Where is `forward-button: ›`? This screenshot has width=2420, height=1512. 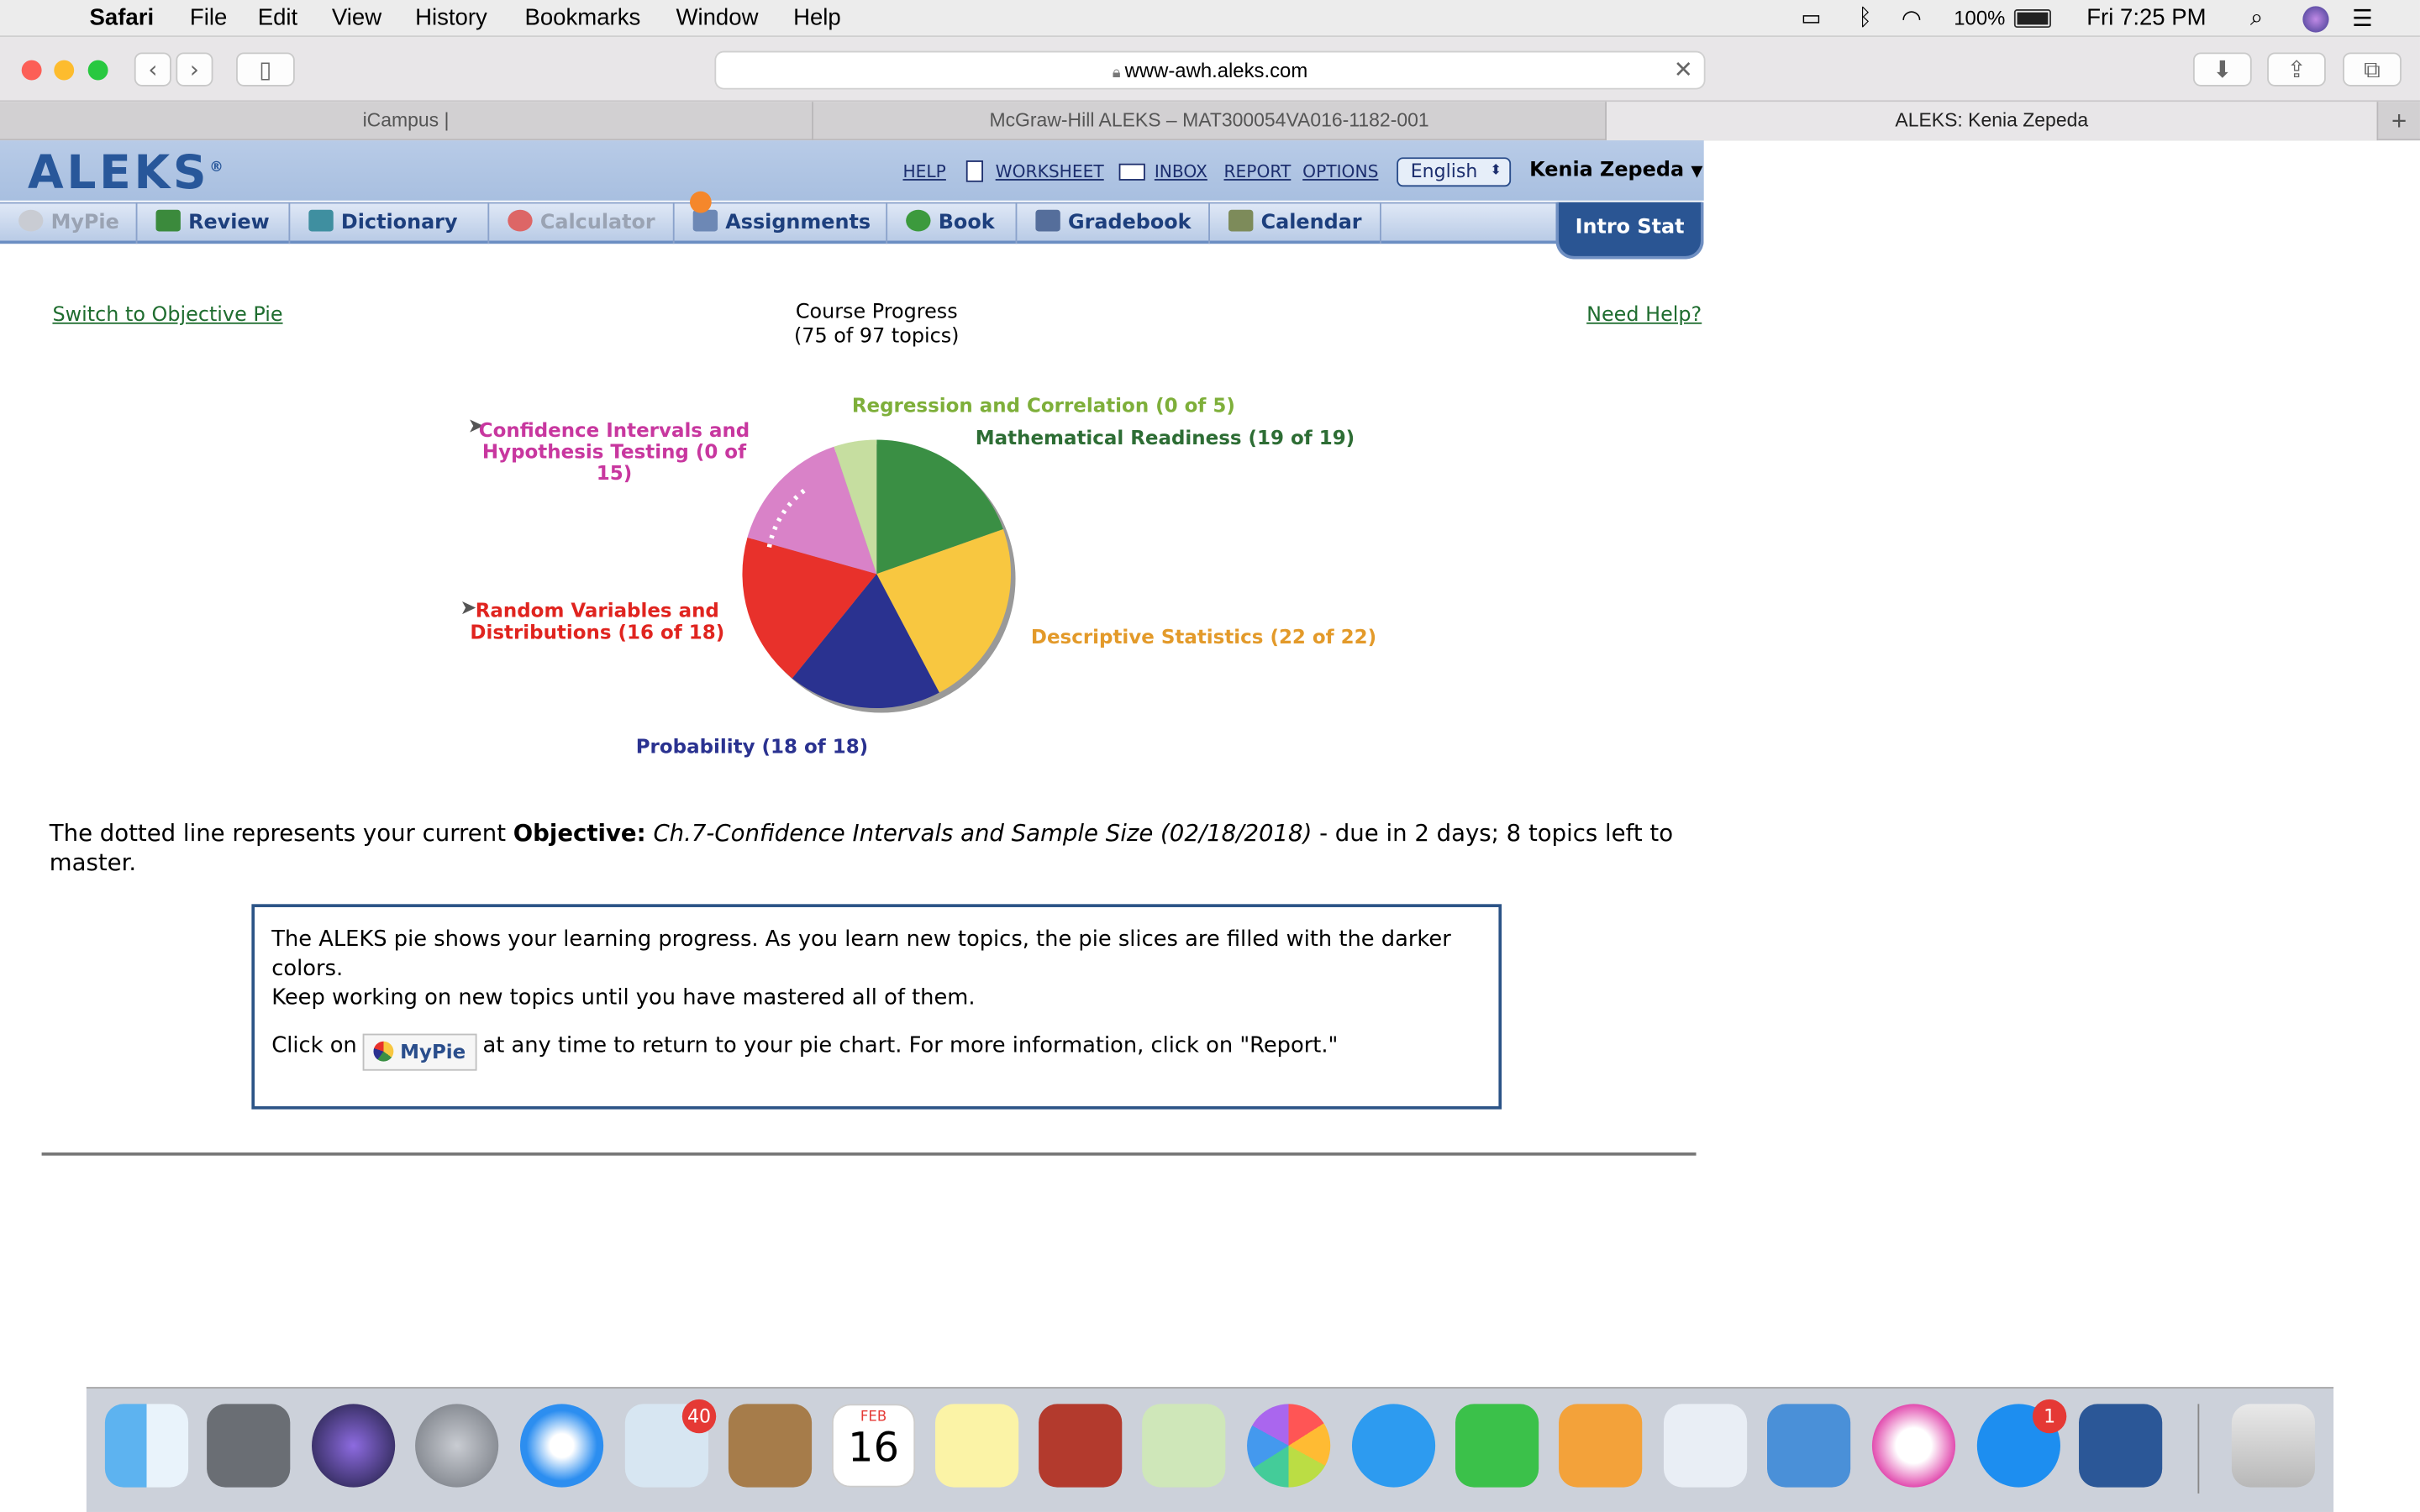 forward-button: › is located at coordinates (195, 69).